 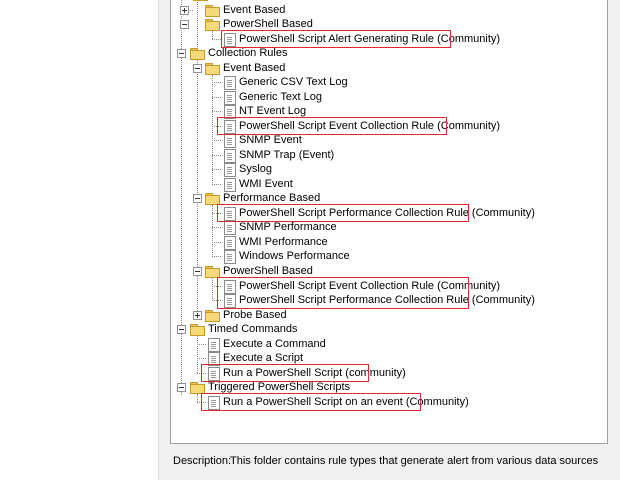 I want to click on tree-item-generic-csv-text-log: Generic CSV Text Log, so click(x=321, y=82).